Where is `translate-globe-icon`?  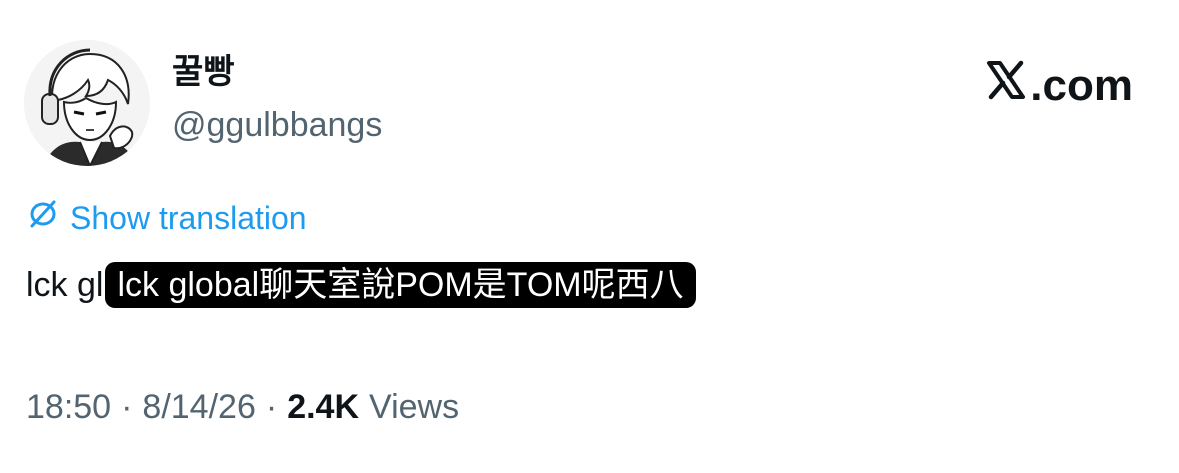
translate-globe-icon is located at coordinates (43, 218).